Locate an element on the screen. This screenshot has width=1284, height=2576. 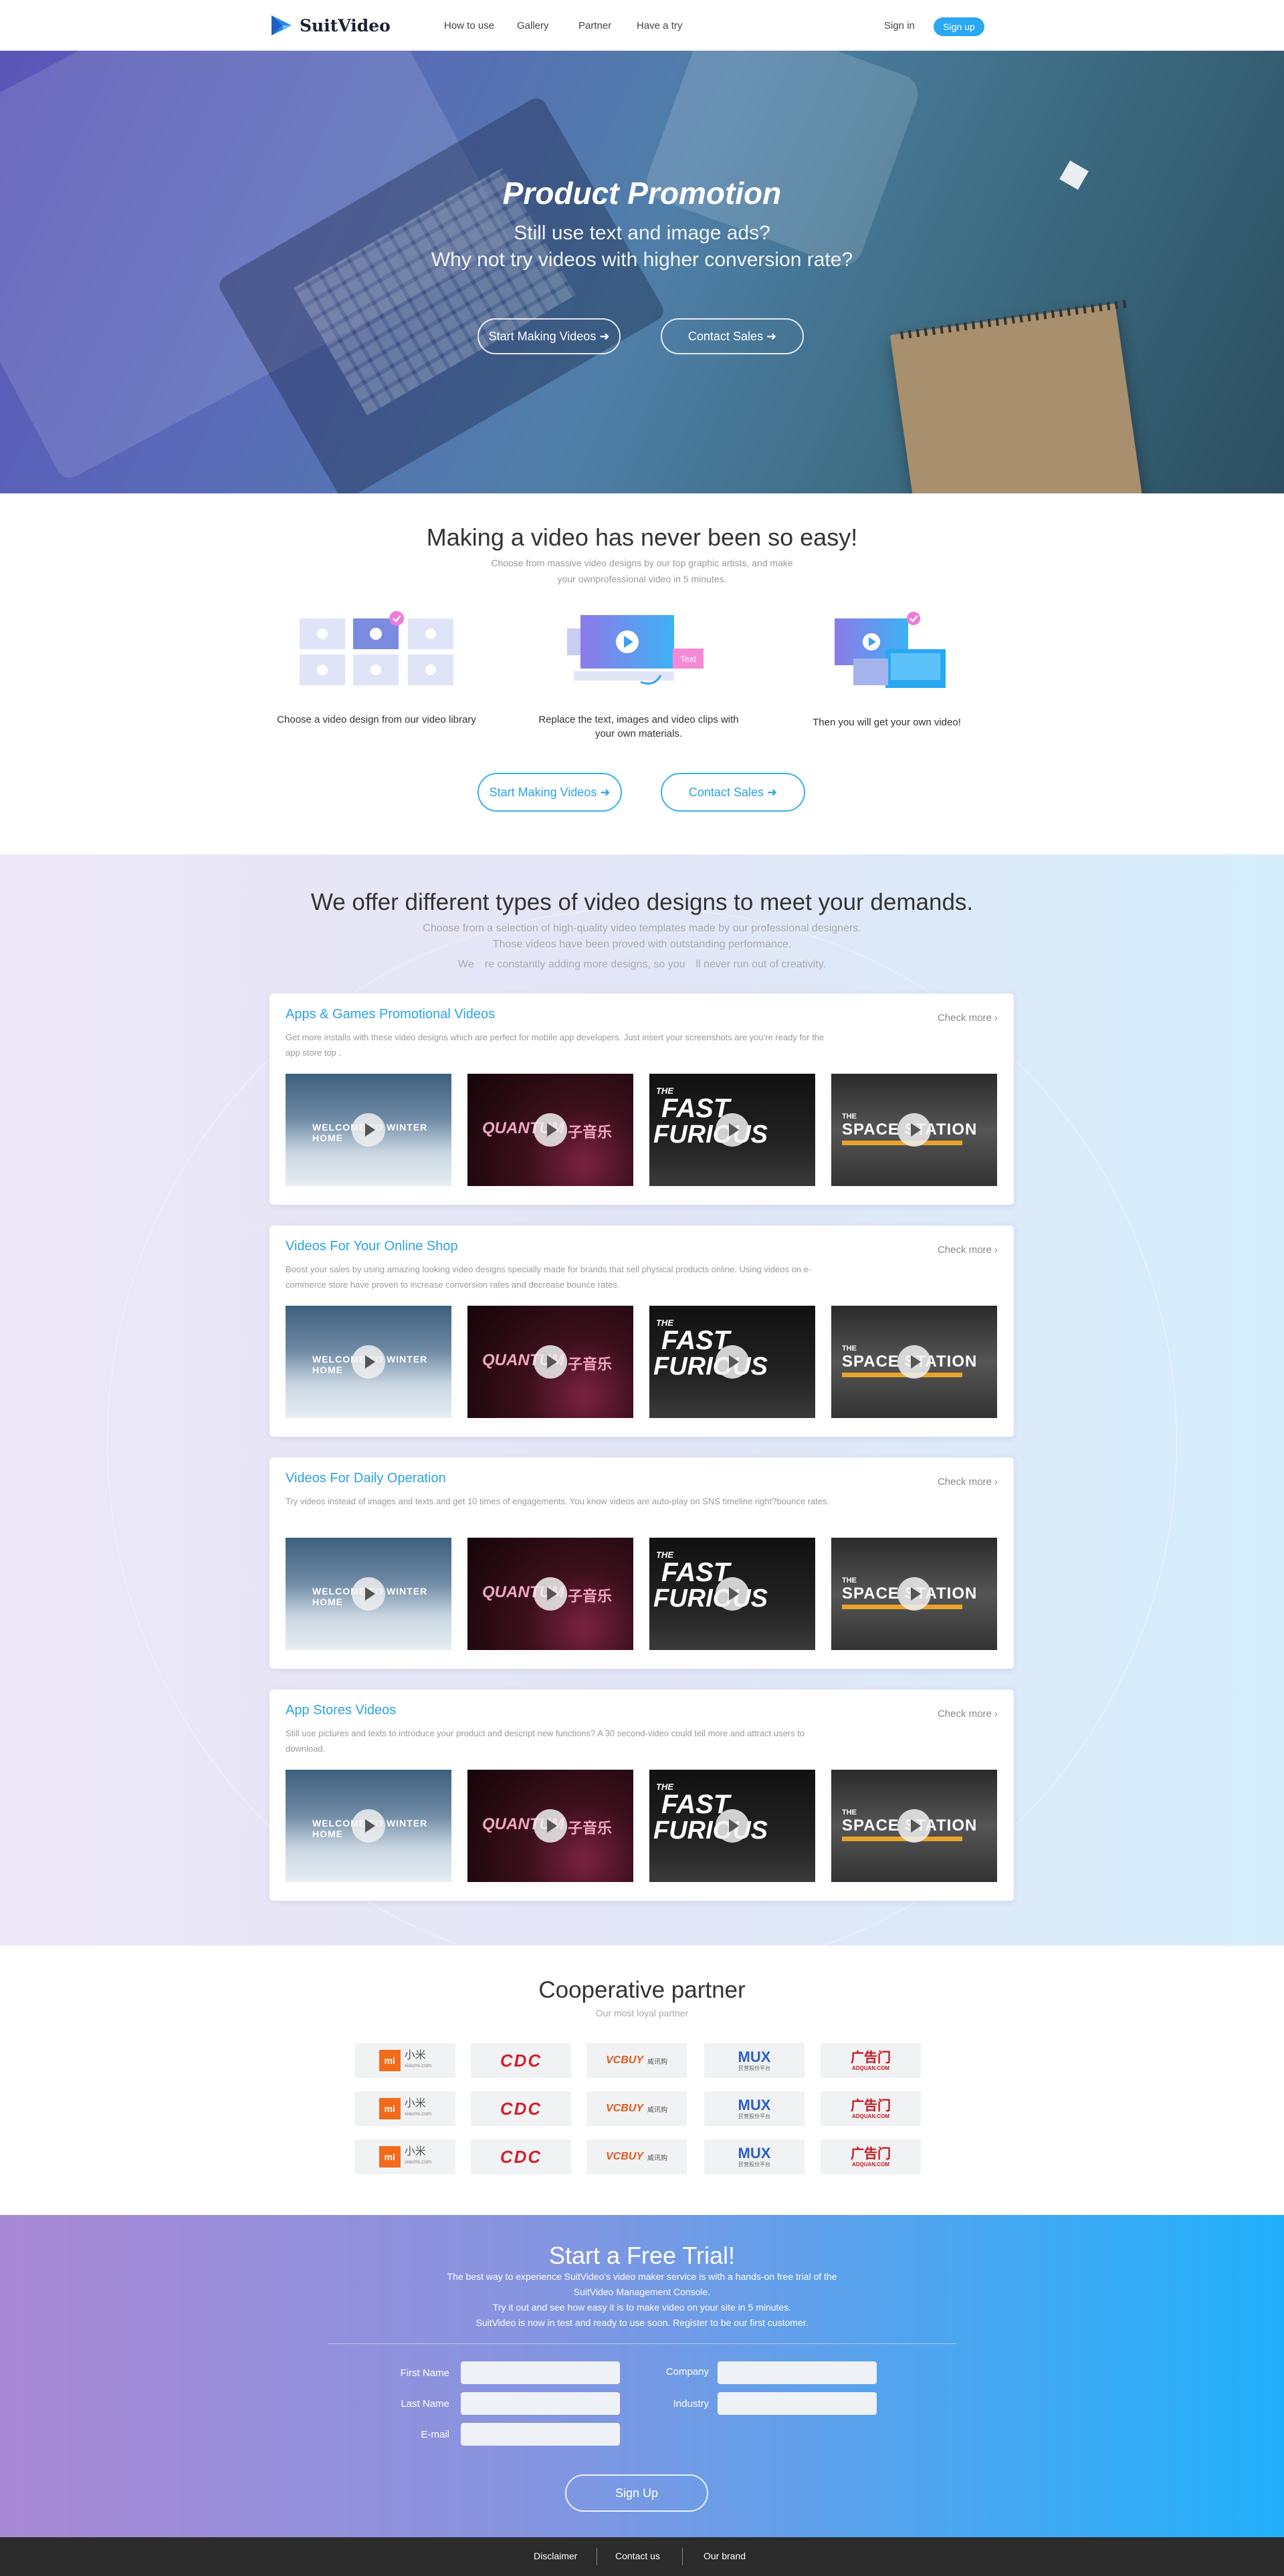
first-name-input is located at coordinates (540, 2372).